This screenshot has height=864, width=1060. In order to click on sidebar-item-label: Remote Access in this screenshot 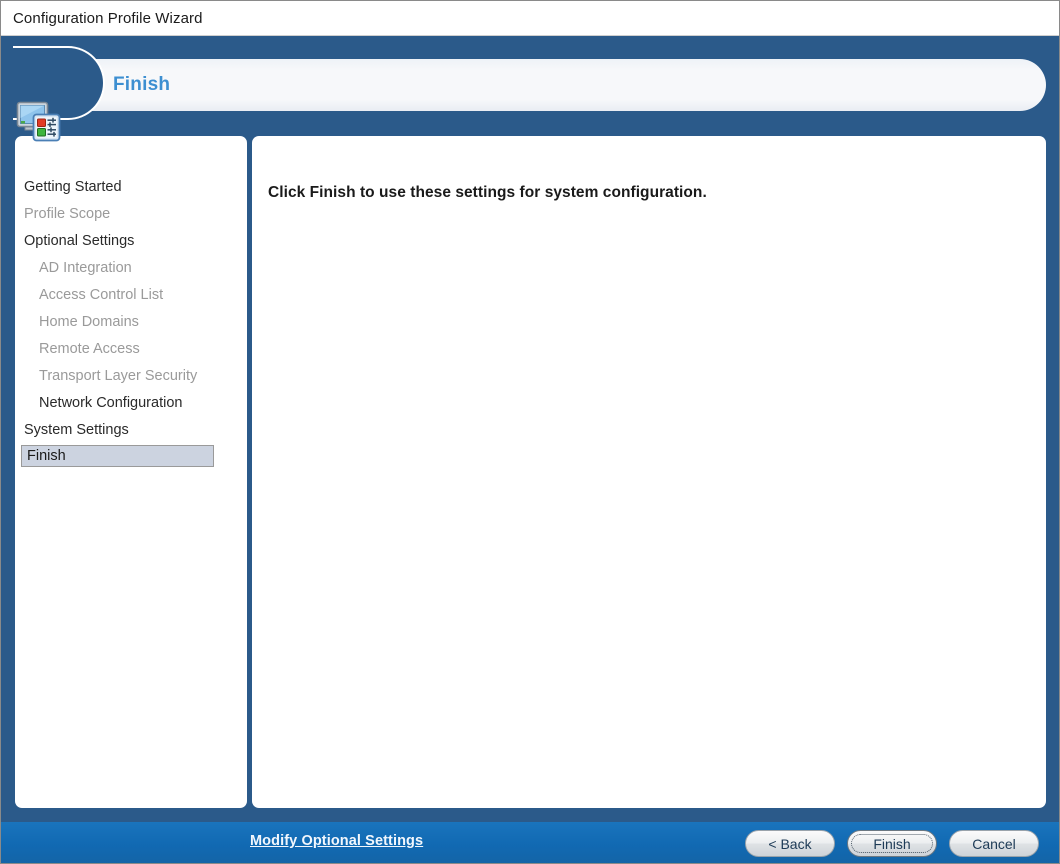, I will do `click(89, 349)`.